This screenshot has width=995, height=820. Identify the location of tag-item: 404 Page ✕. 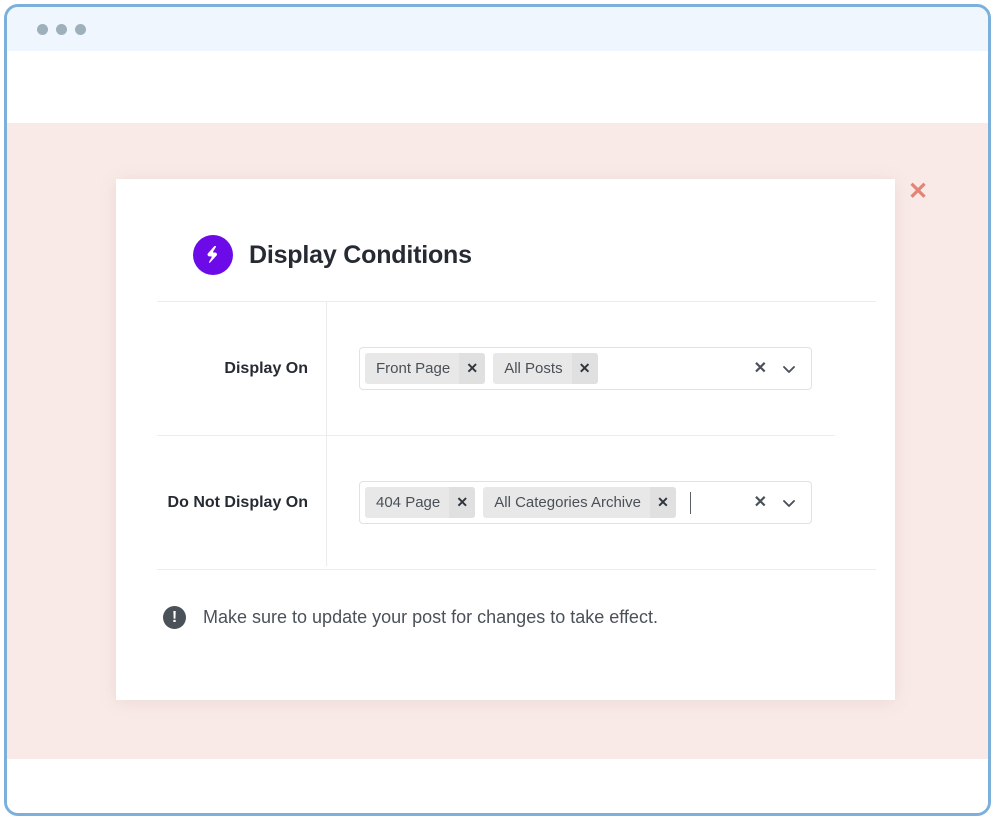
(420, 502).